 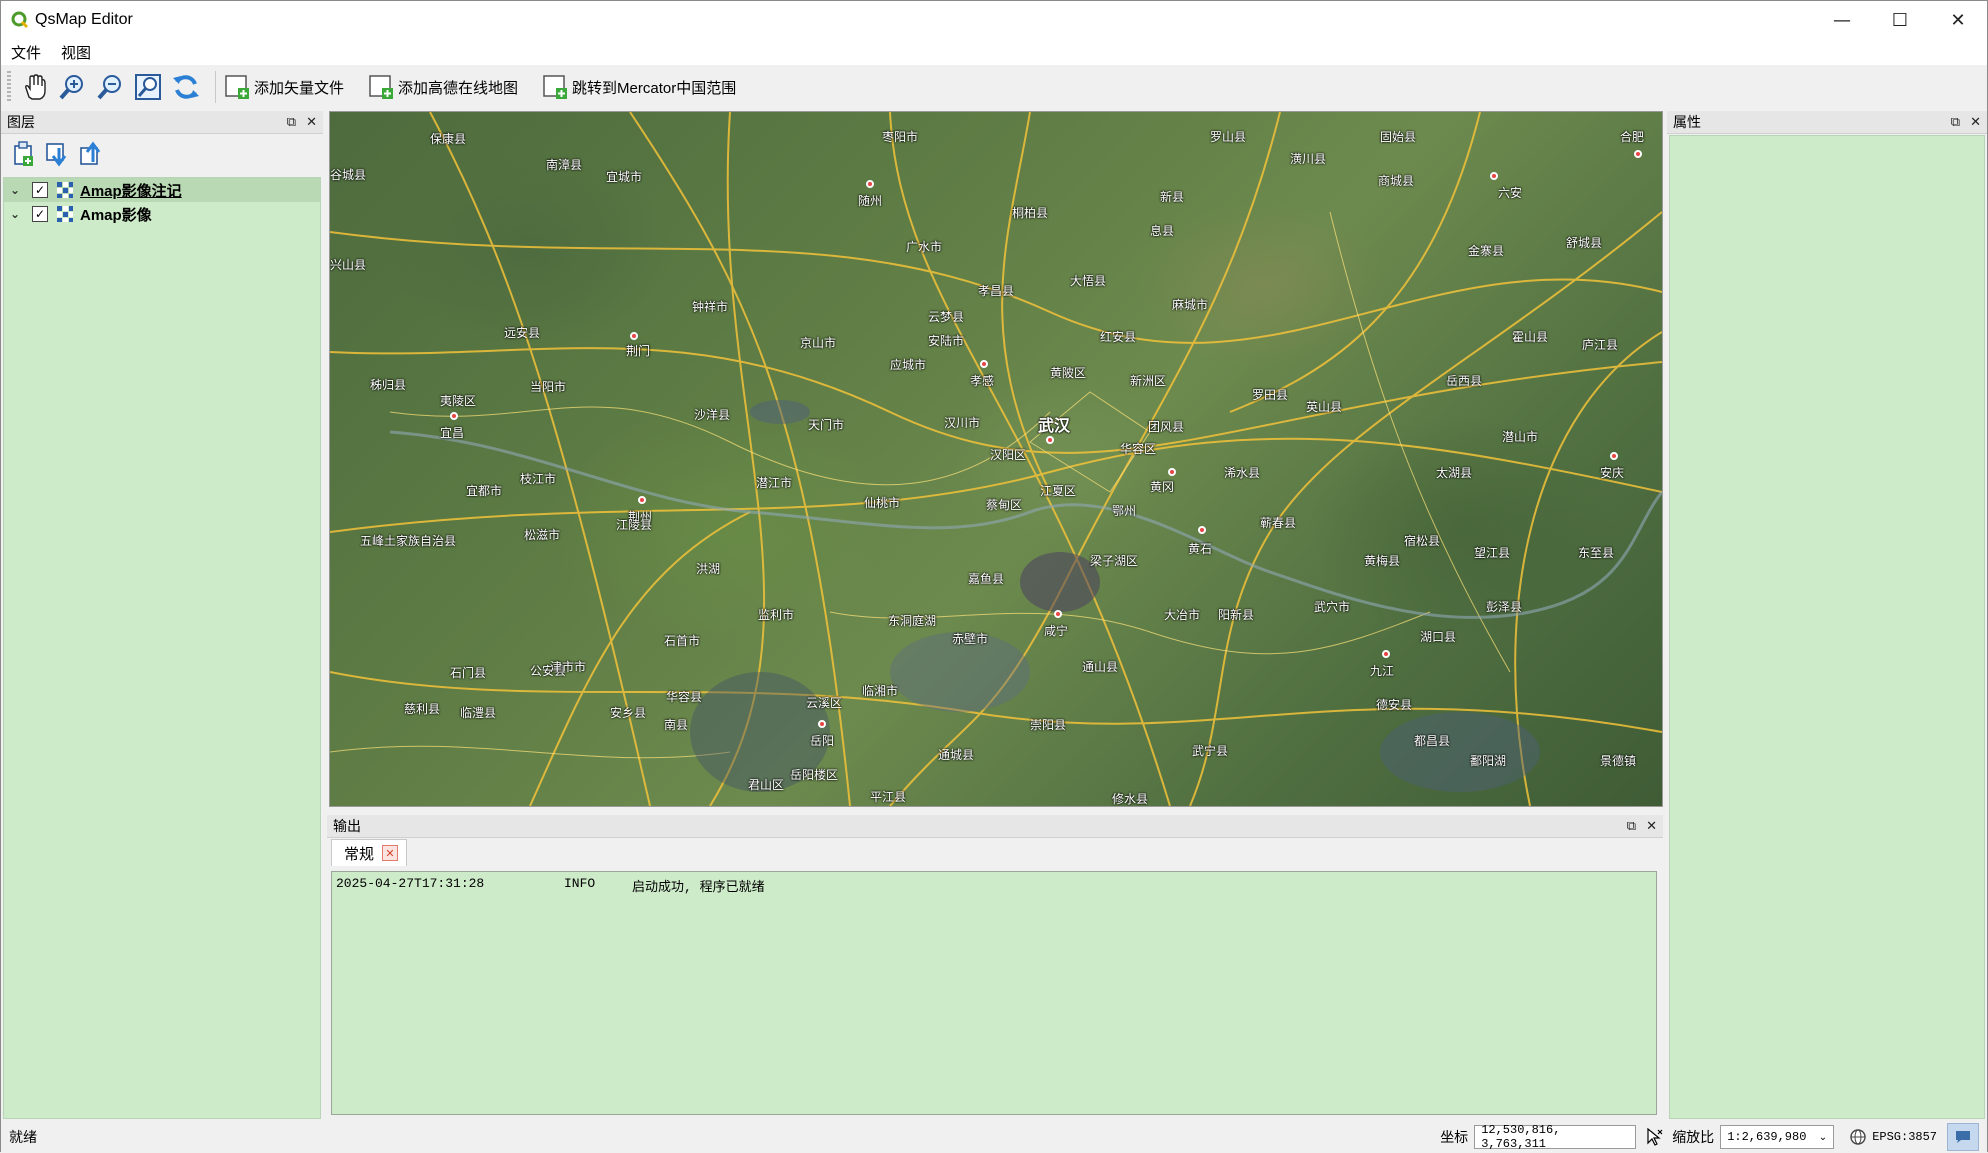 What do you see at coordinates (26, 52) in the screenshot?
I see `menu-file: 文件` at bounding box center [26, 52].